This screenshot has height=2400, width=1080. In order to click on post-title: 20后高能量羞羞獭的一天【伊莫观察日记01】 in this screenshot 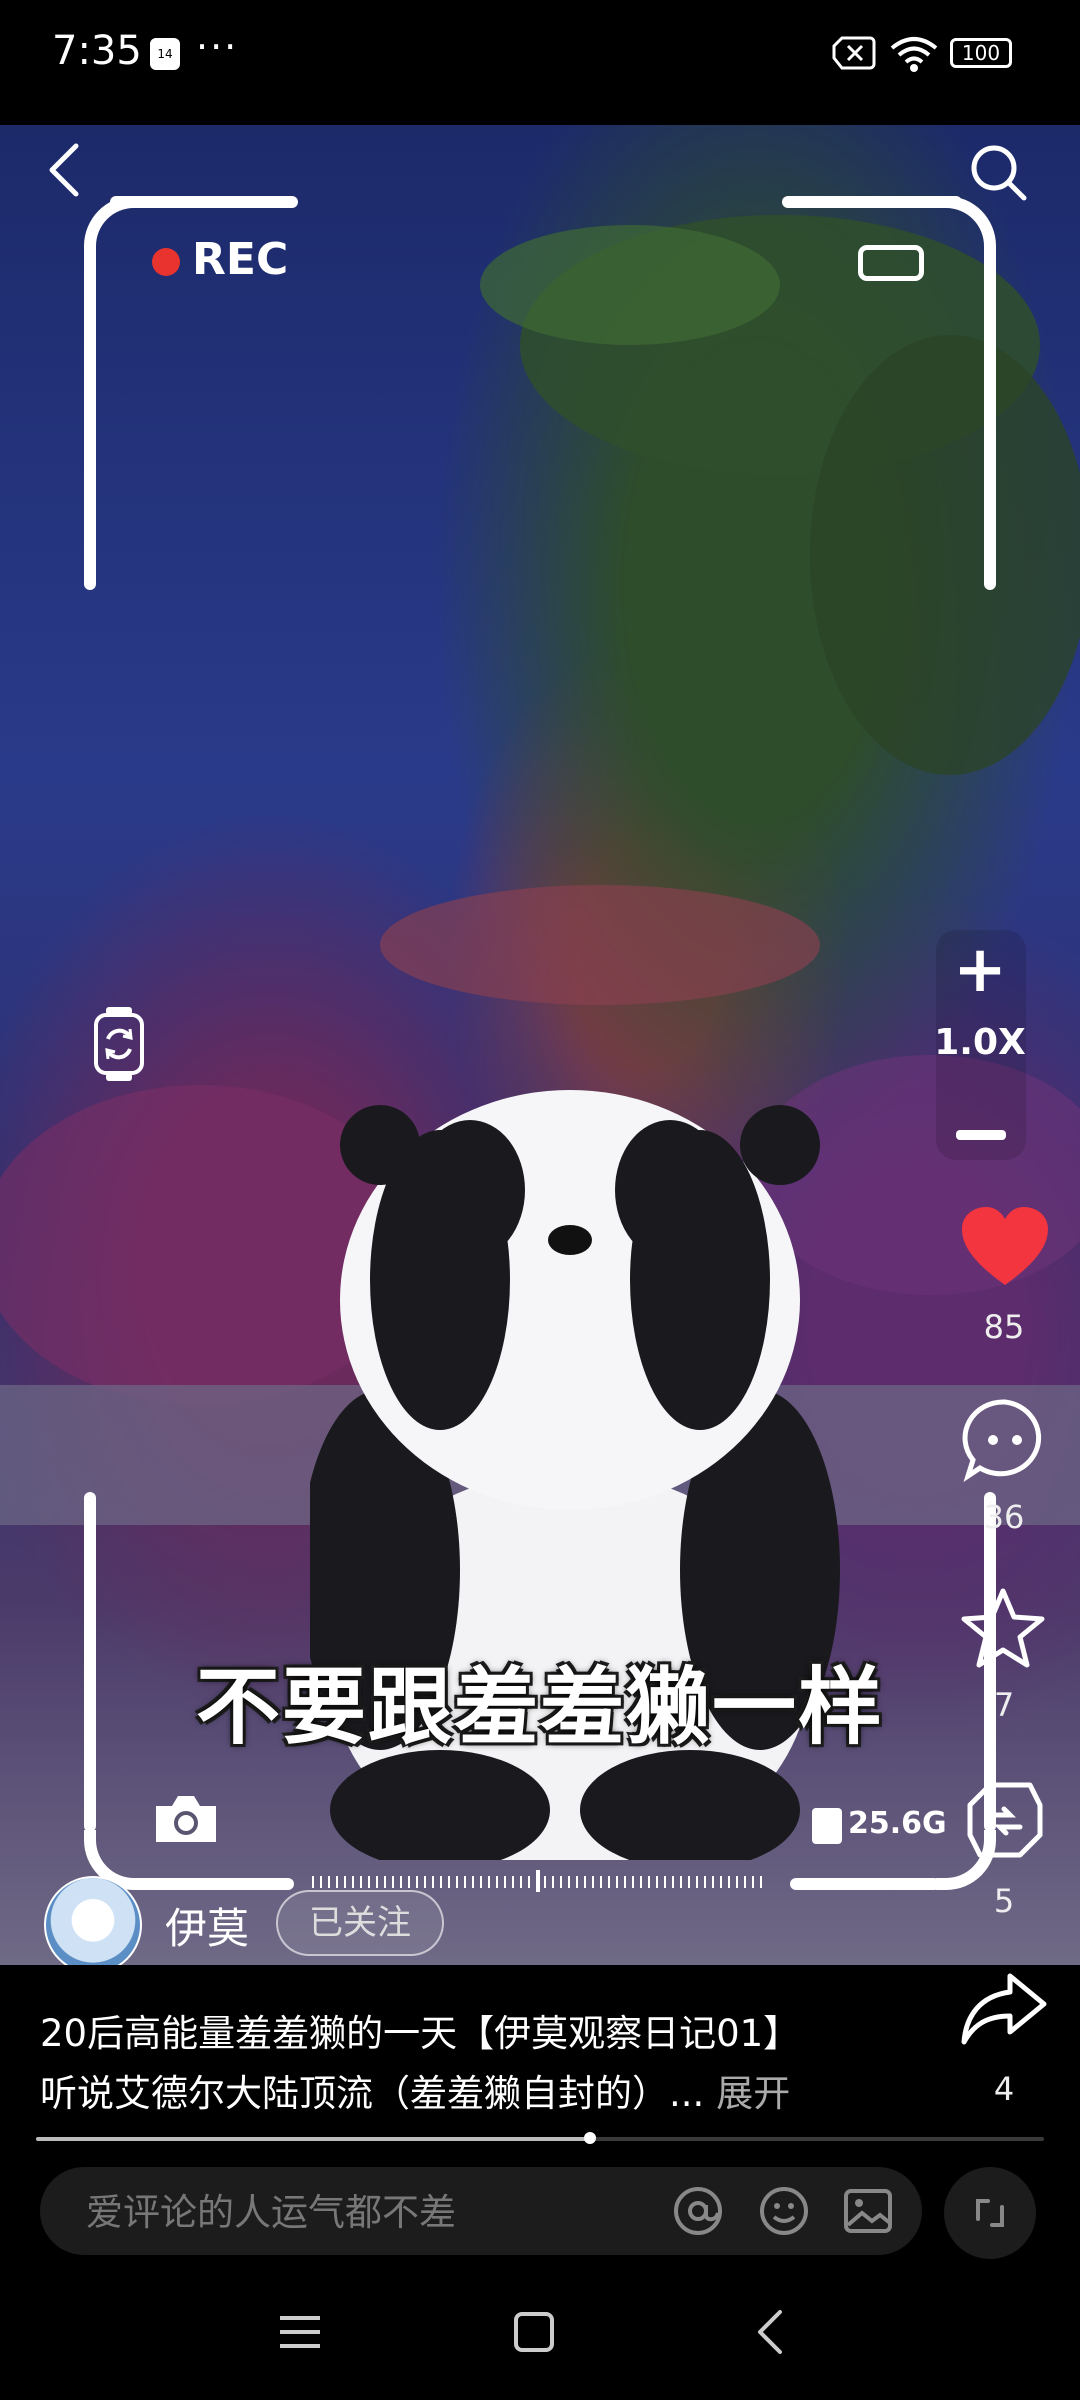, I will do `click(420, 2030)`.